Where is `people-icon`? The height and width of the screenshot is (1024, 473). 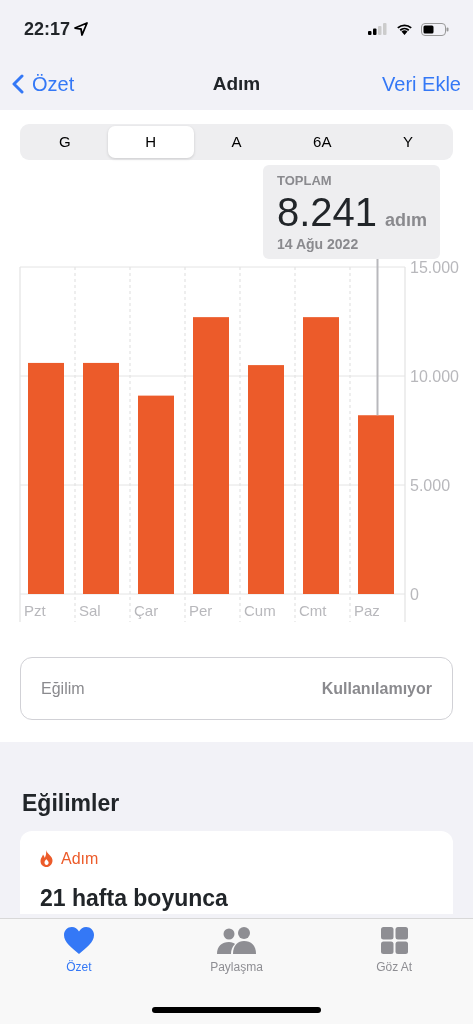 people-icon is located at coordinates (236, 940).